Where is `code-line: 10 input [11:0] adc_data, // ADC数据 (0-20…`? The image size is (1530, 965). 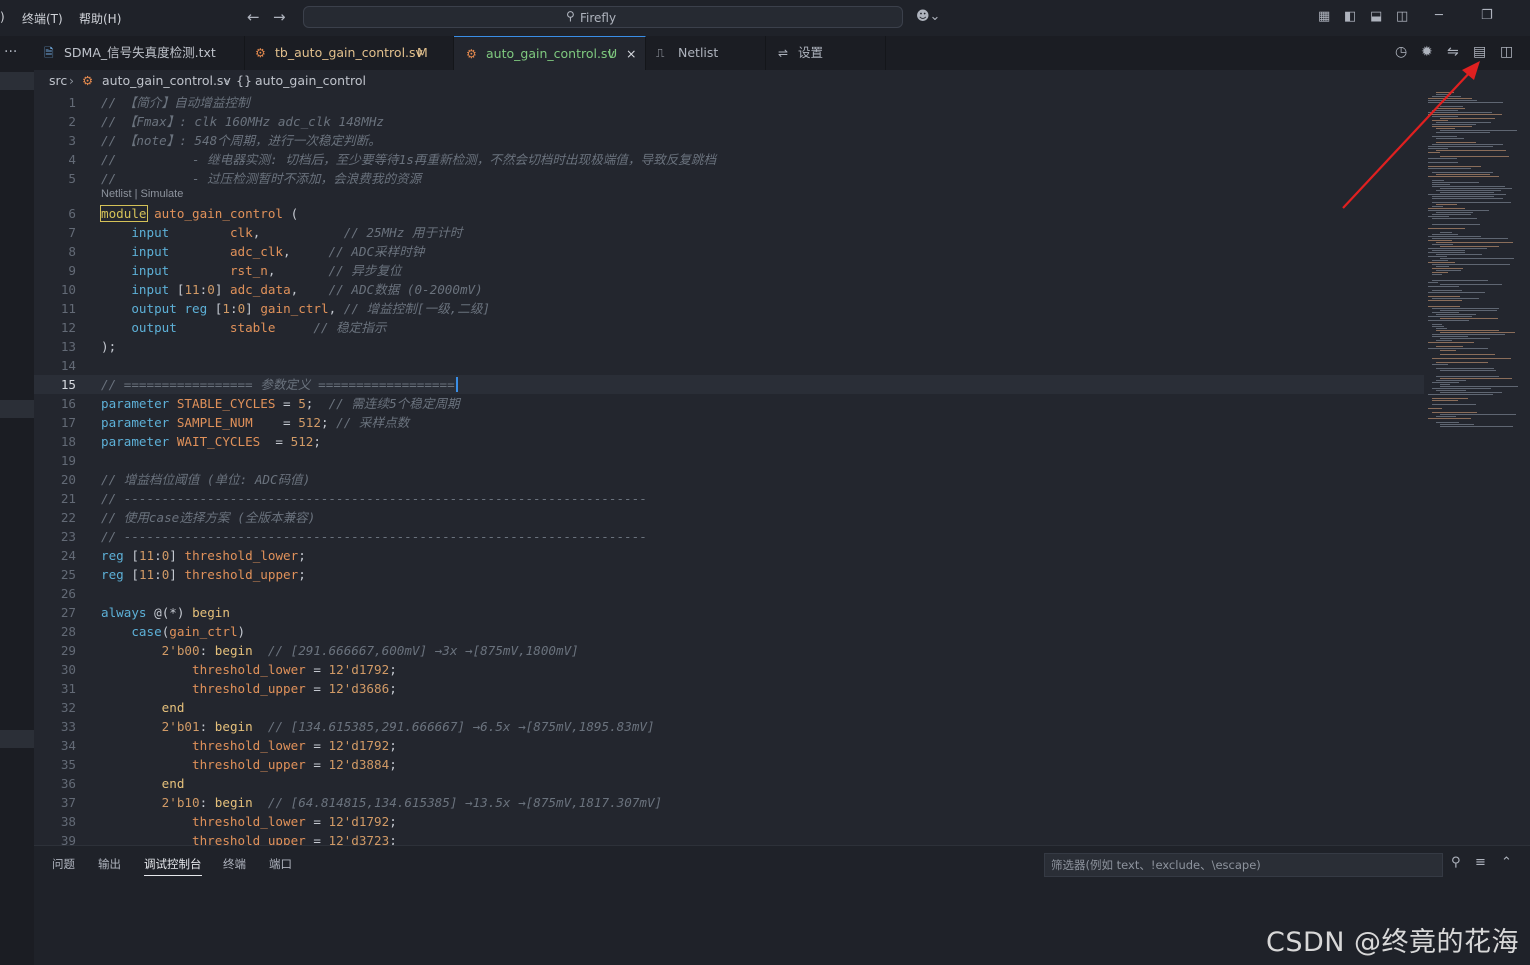 code-line: 10 input [11:0] adc_data, // ADC数据 (0-20… is located at coordinates (729, 289).